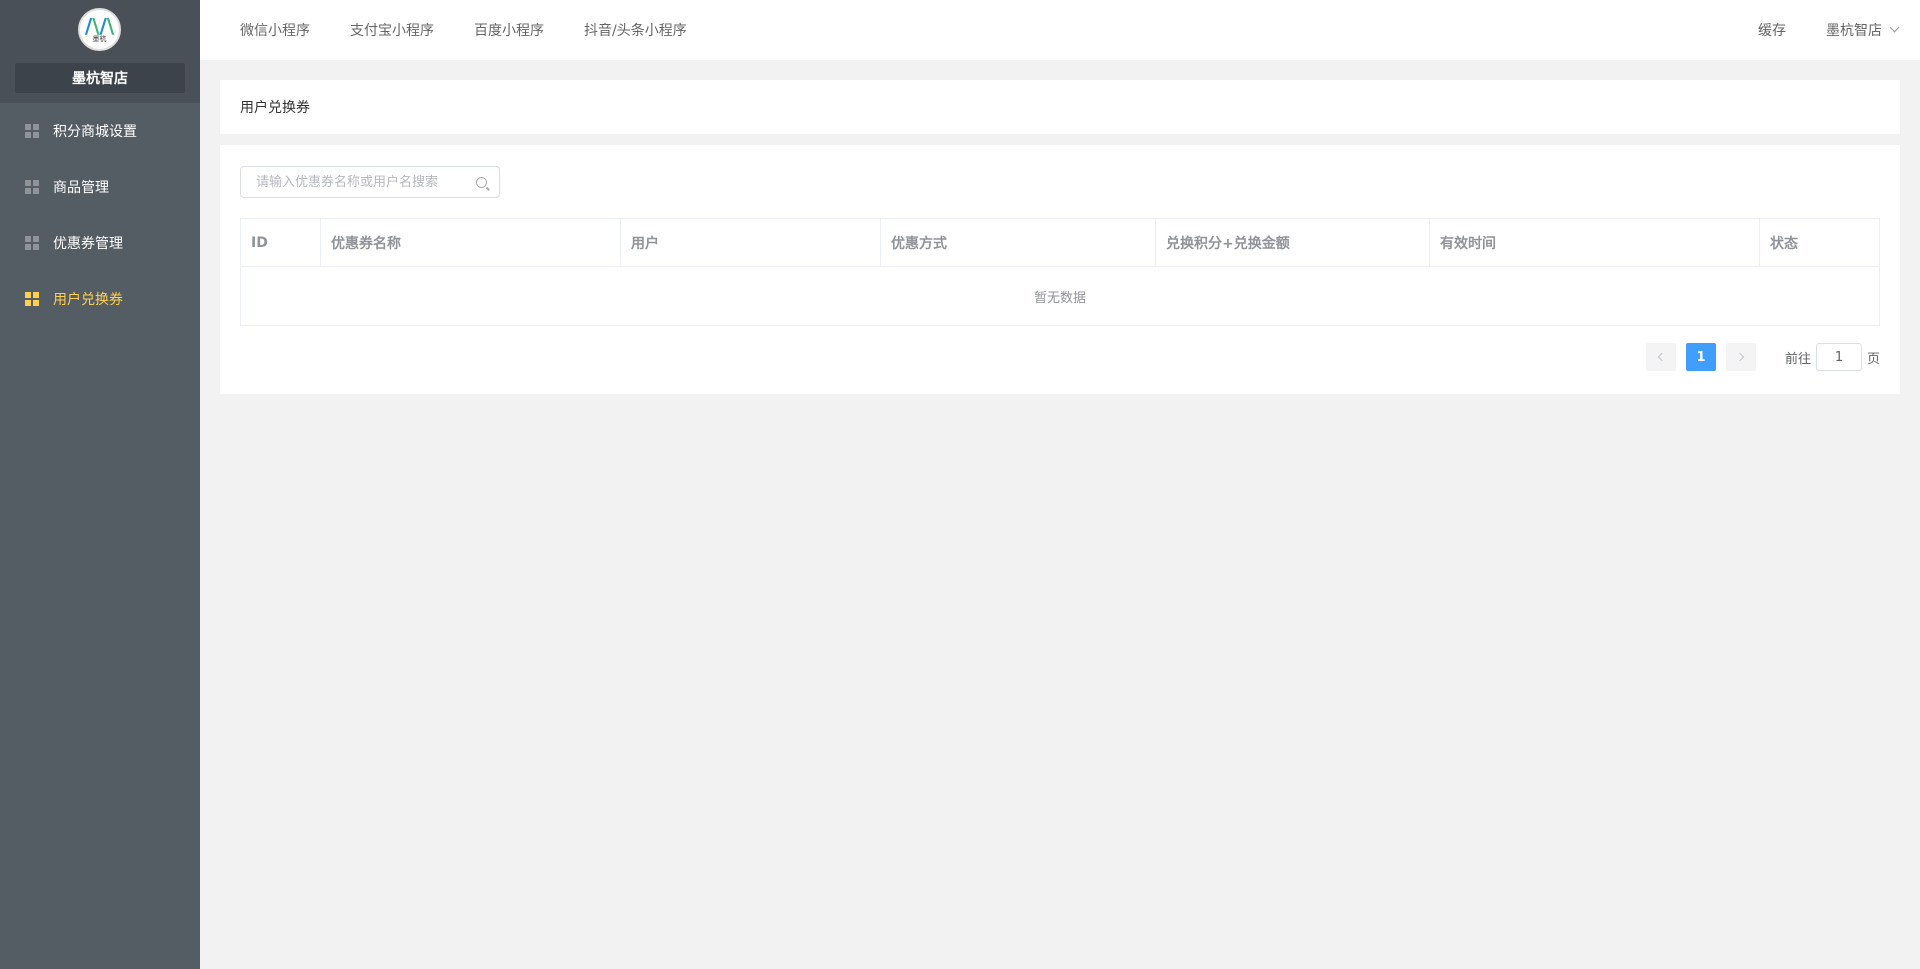 This screenshot has width=1920, height=969. What do you see at coordinates (1060, 107) in the screenshot?
I see `page-title-card: 用户兑换券` at bounding box center [1060, 107].